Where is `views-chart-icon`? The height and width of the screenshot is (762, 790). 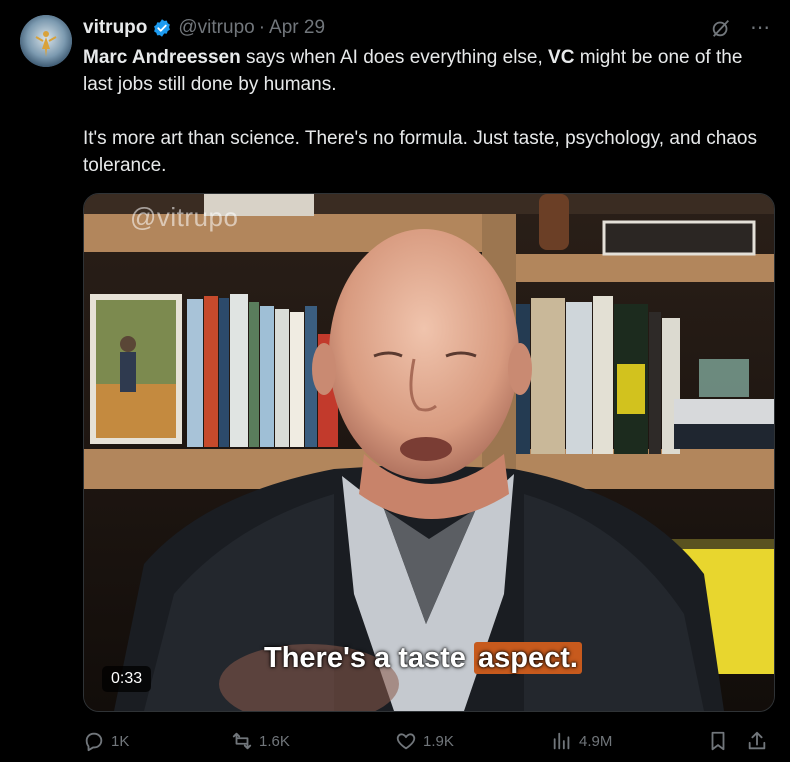 views-chart-icon is located at coordinates (561, 741).